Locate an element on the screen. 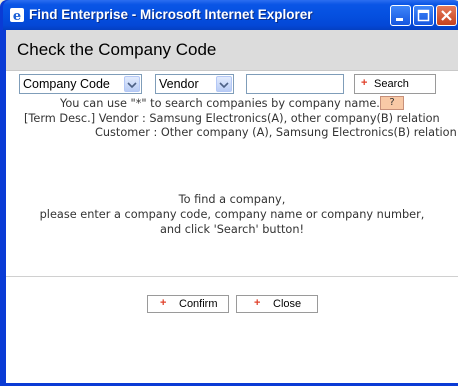 The height and width of the screenshot is (386, 458). page-title: Check the Company Code is located at coordinates (117, 49).